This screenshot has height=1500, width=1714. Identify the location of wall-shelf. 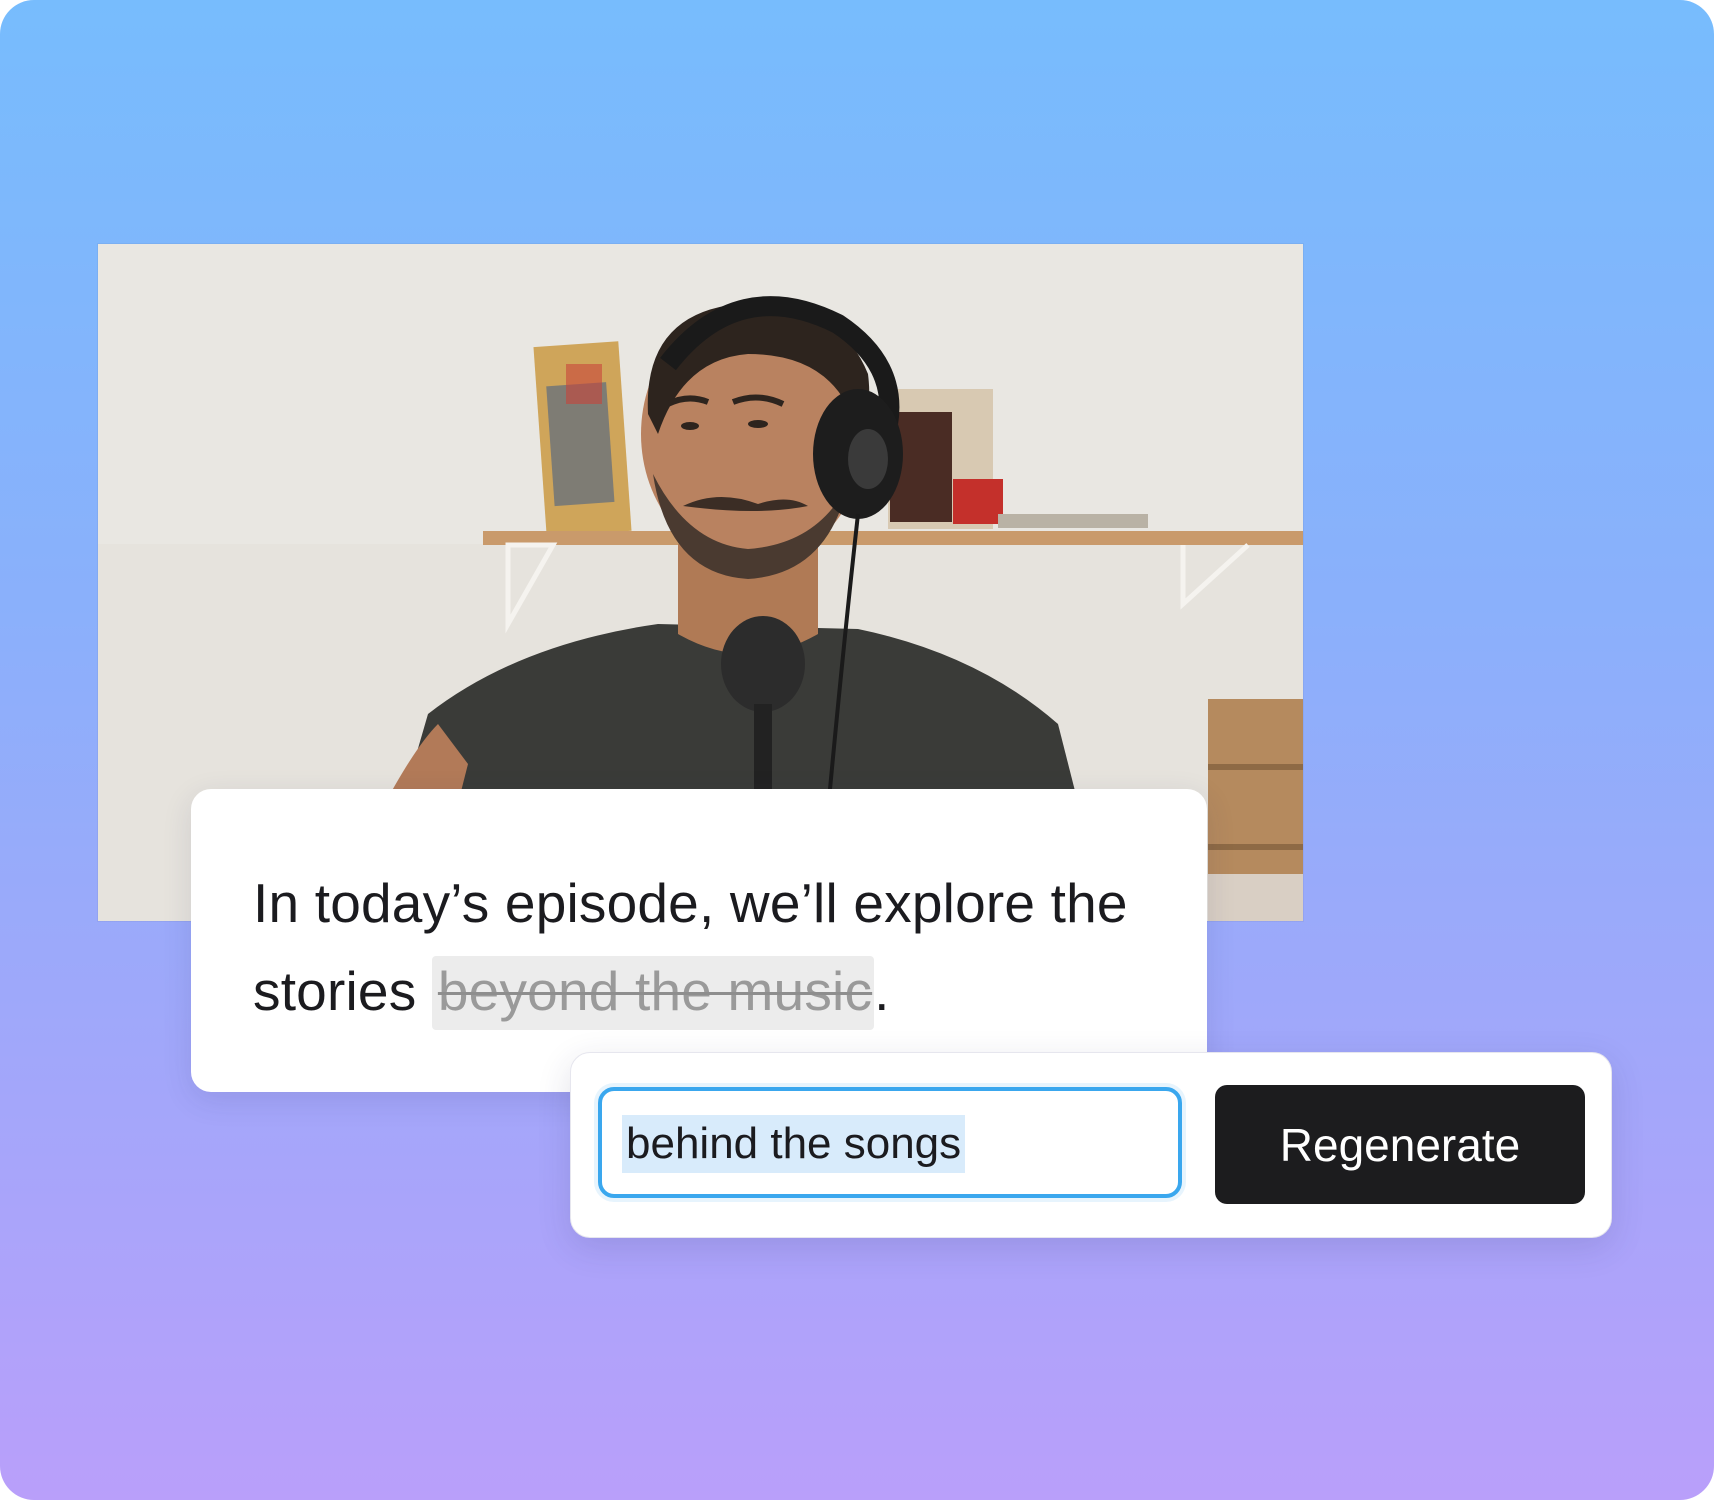
(893, 538).